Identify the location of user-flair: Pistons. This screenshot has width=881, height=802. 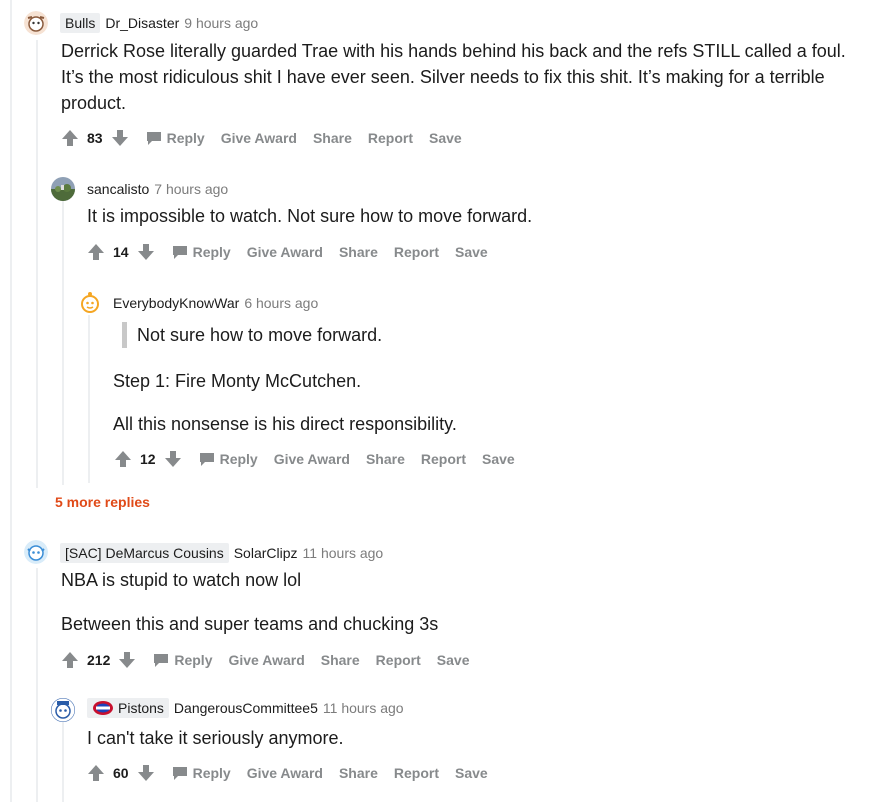
(128, 708).